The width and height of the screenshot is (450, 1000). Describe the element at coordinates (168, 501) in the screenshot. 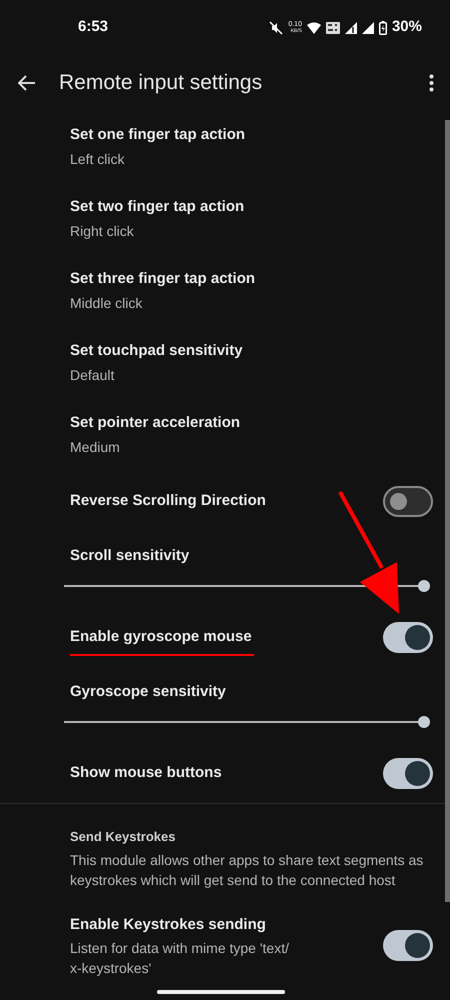

I see `setting-title: Reverse Scrolling Direction` at that location.